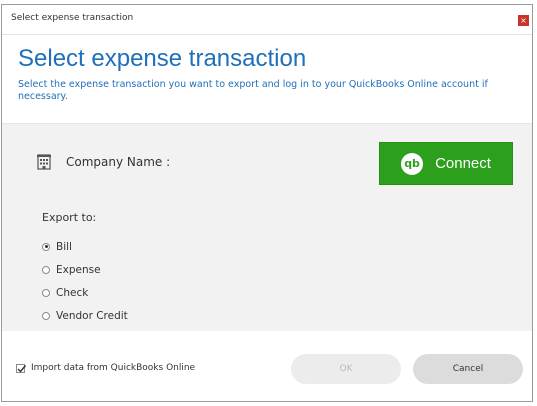 The width and height of the screenshot is (537, 406). I want to click on radio-option-expense: Expense, so click(85, 269).